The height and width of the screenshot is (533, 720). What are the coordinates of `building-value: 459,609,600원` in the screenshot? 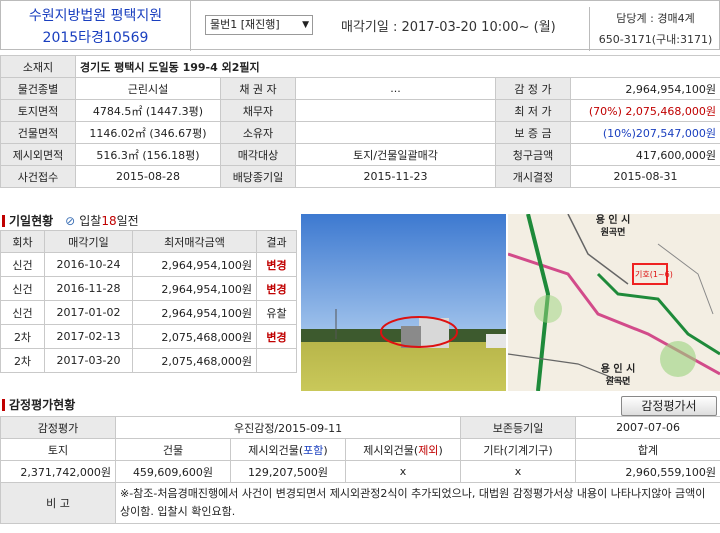 It's located at (173, 471).